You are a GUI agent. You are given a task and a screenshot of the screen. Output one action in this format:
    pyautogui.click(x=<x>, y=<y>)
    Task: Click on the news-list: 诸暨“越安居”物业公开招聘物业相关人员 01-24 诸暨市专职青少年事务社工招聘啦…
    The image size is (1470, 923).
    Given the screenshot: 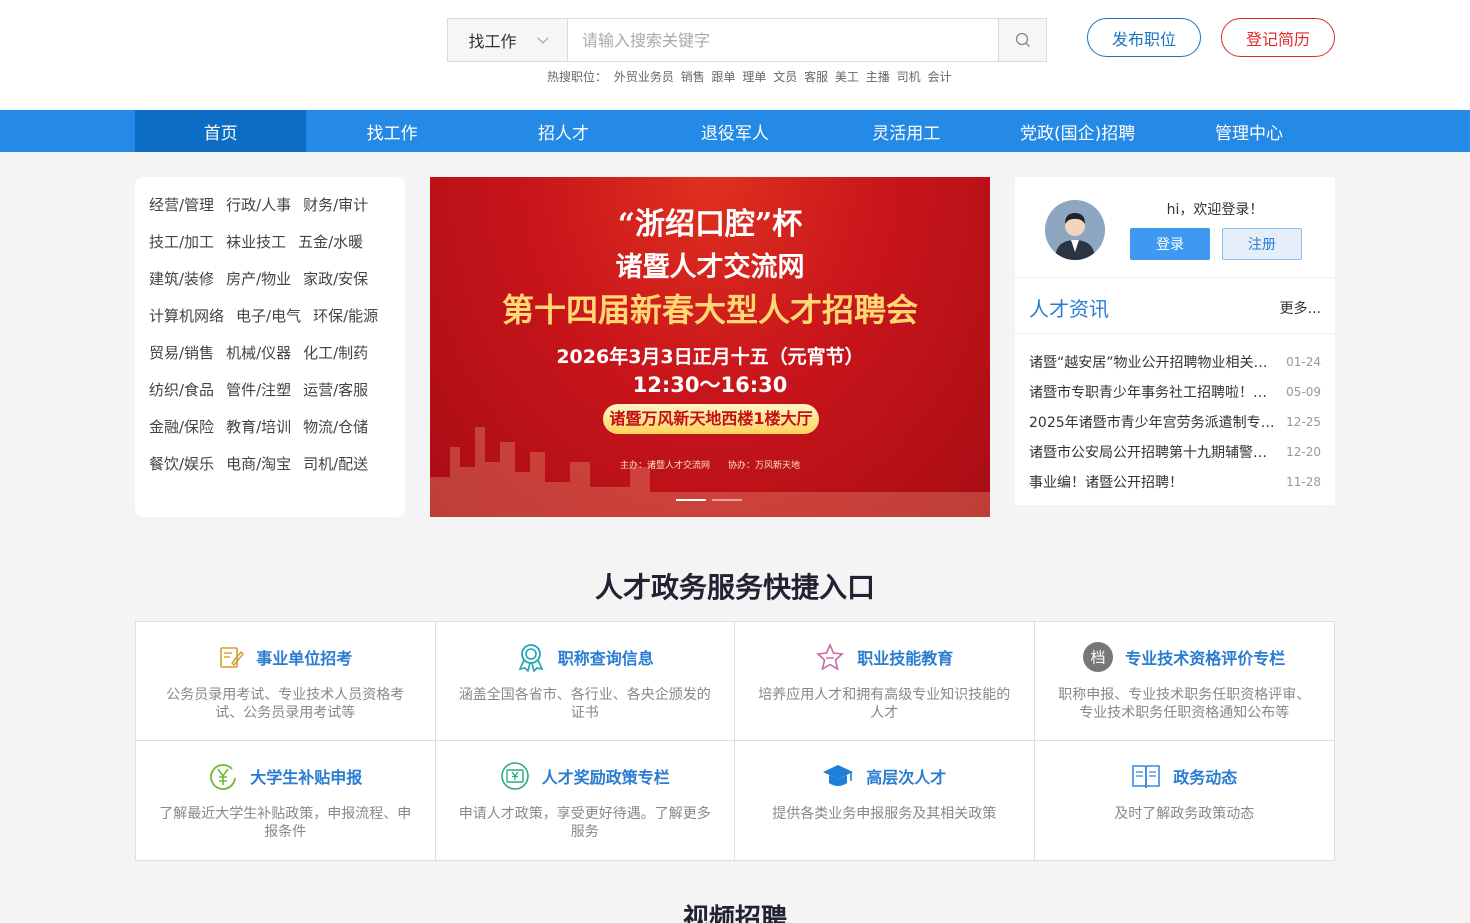 What is the action you would take?
    pyautogui.click(x=1175, y=422)
    